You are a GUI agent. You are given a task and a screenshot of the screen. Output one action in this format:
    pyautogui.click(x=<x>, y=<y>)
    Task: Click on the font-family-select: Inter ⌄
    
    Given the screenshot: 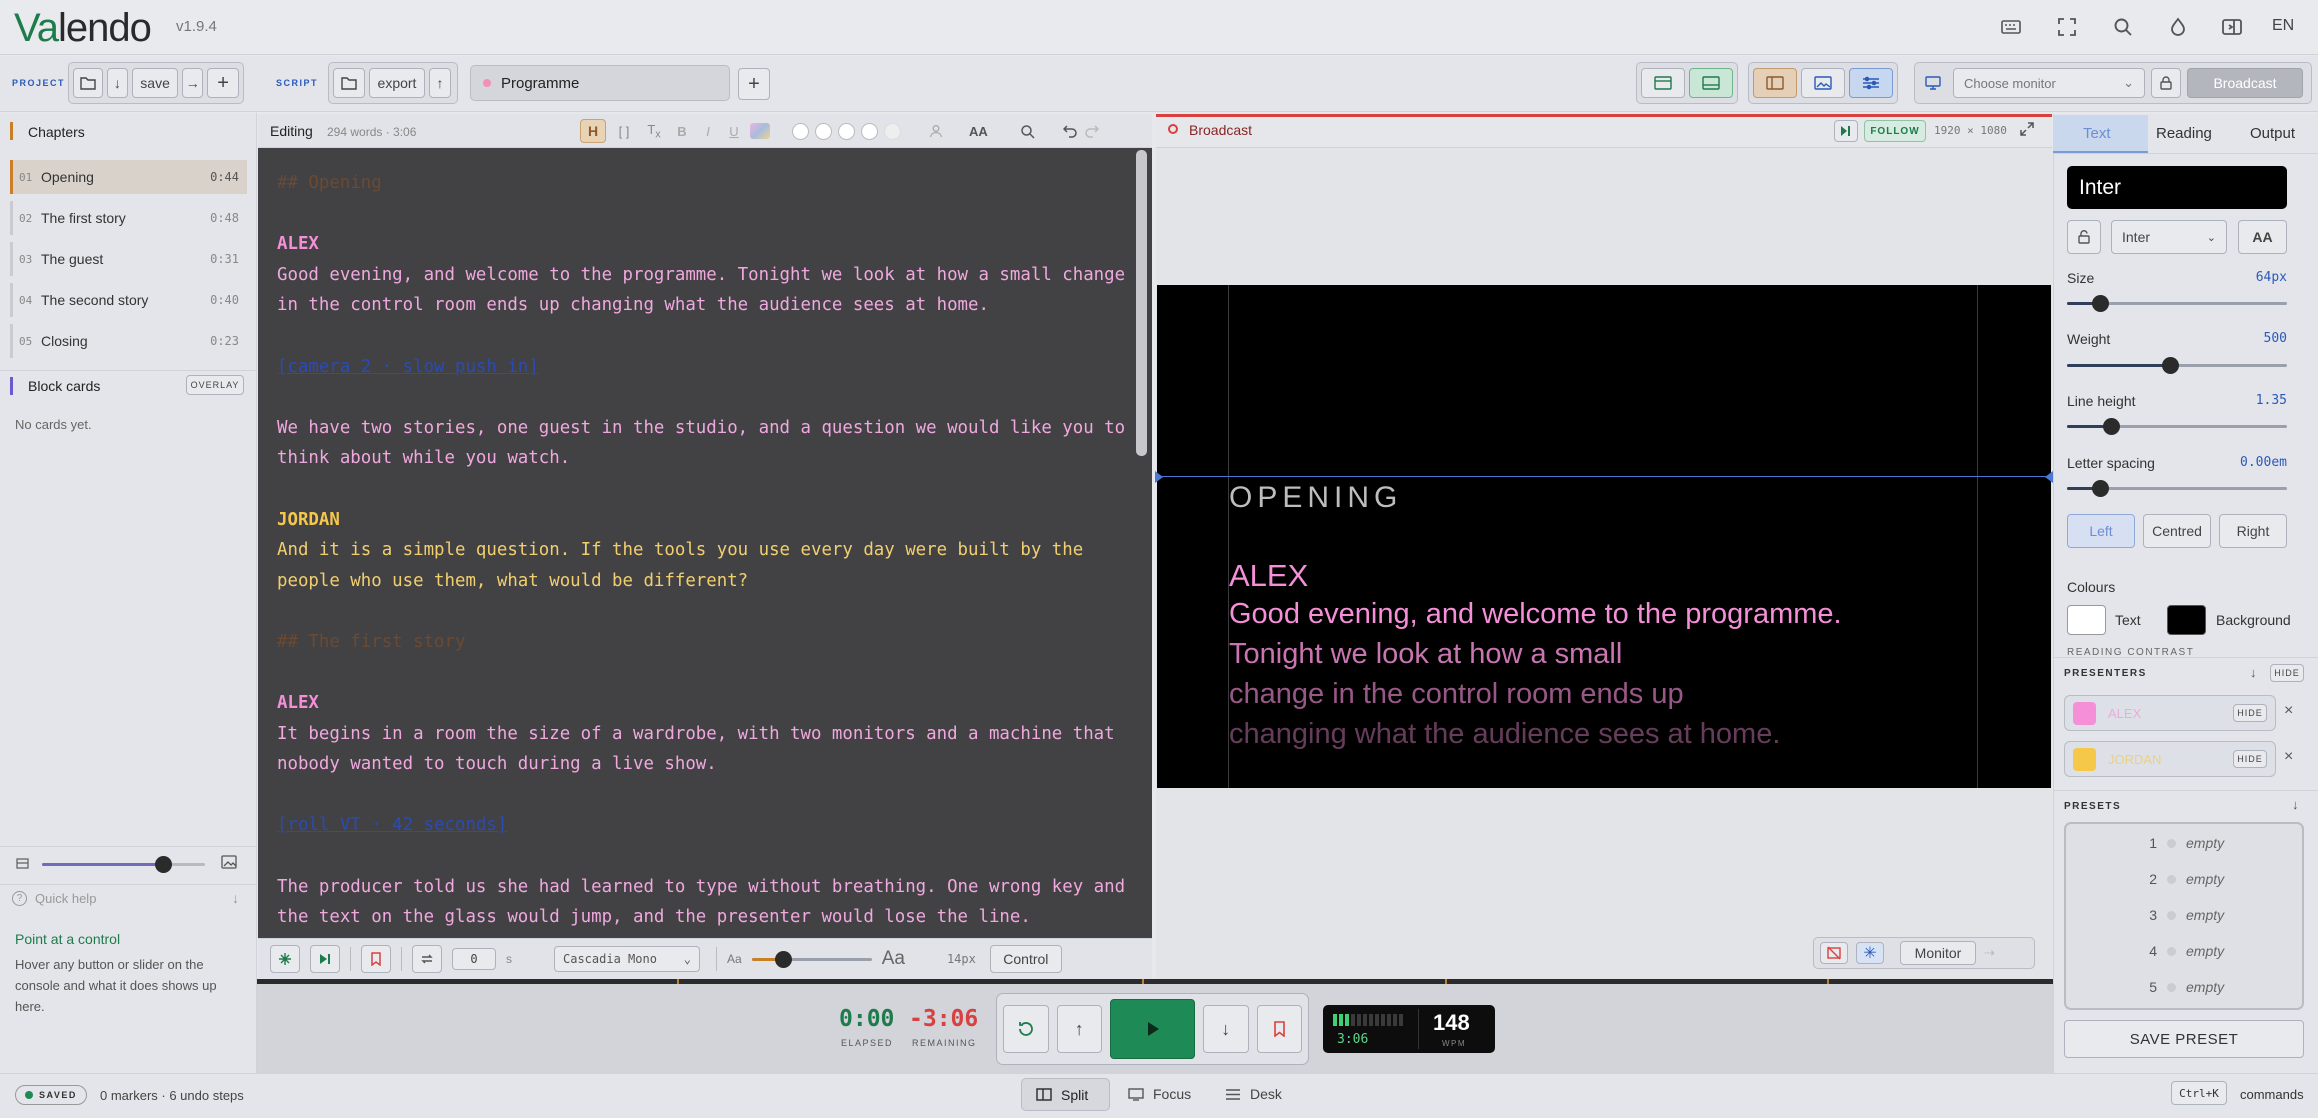 What is the action you would take?
    pyautogui.click(x=2169, y=237)
    